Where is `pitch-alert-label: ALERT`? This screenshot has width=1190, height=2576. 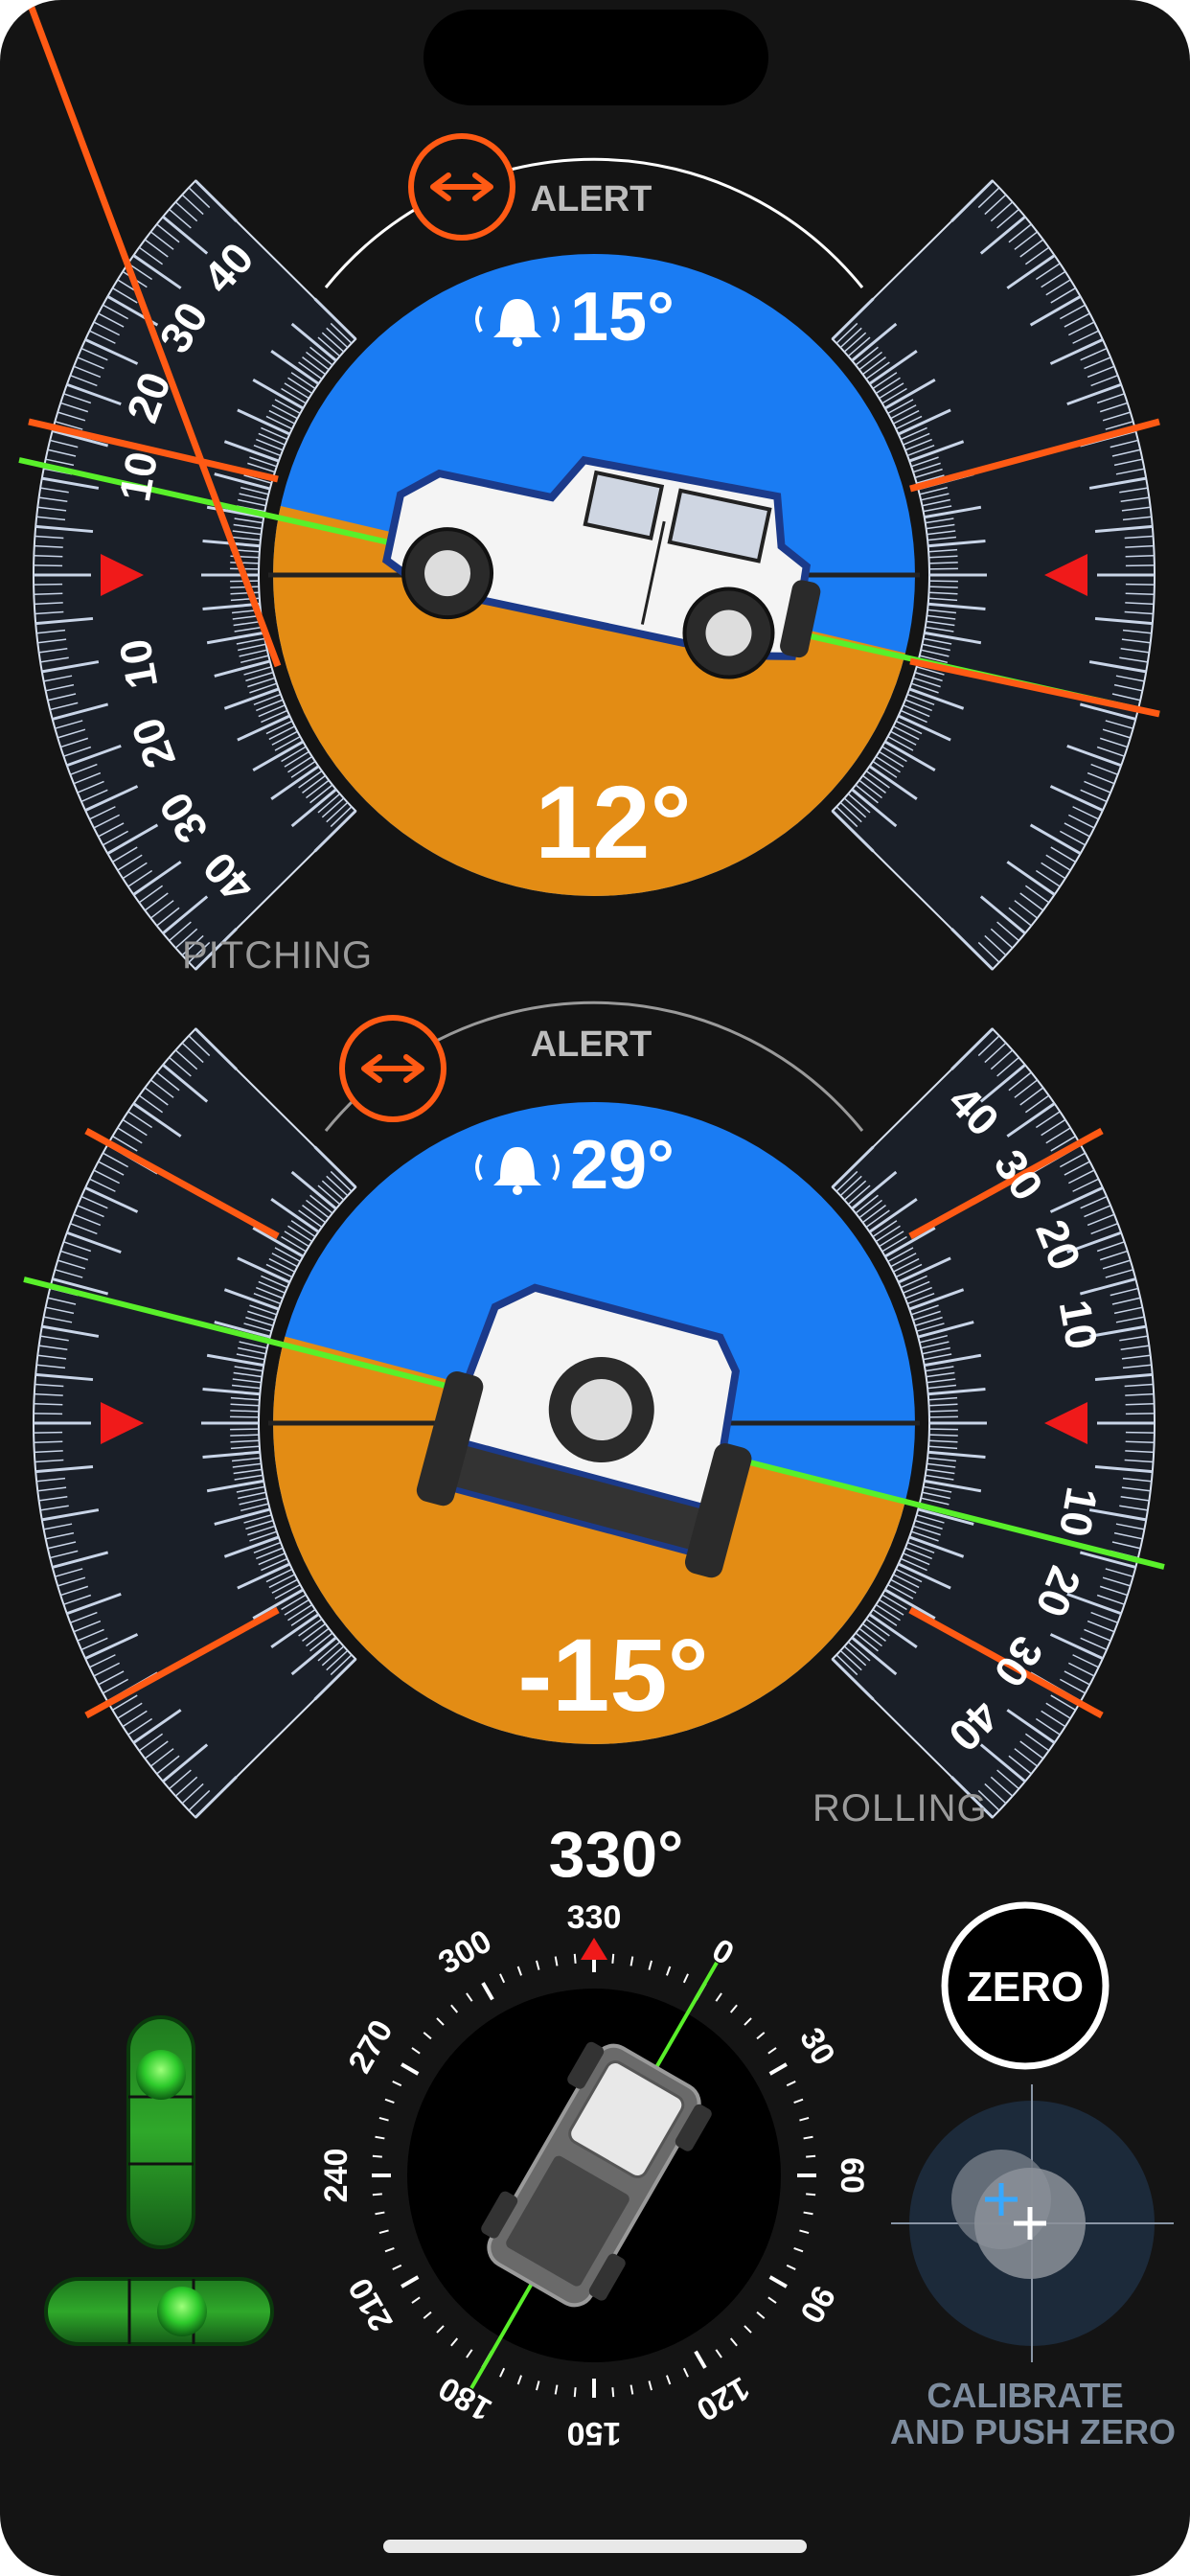 pitch-alert-label: ALERT is located at coordinates (591, 199).